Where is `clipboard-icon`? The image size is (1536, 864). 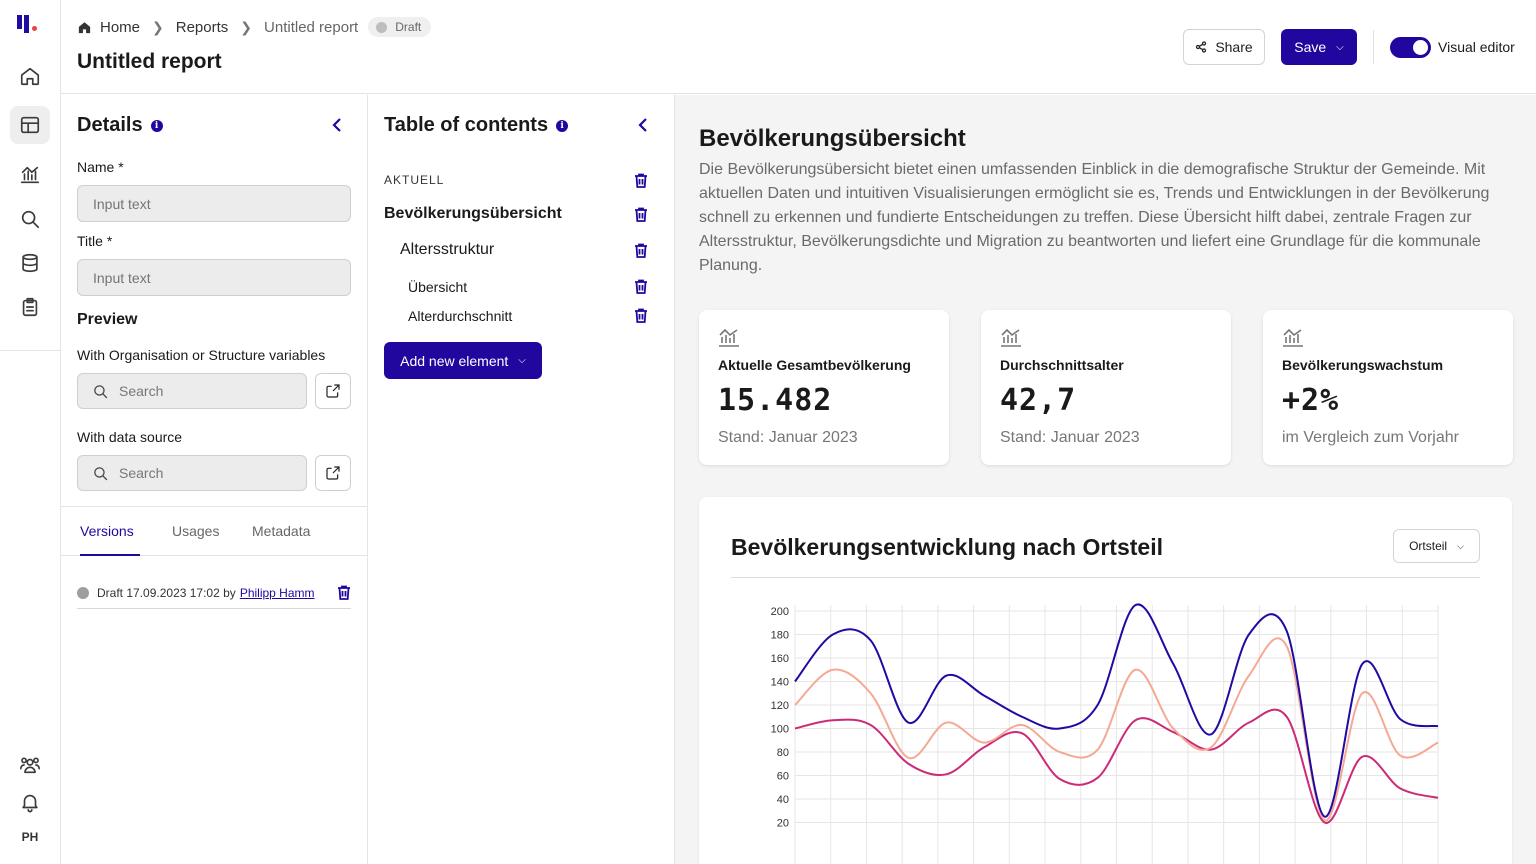 clipboard-icon is located at coordinates (30, 307).